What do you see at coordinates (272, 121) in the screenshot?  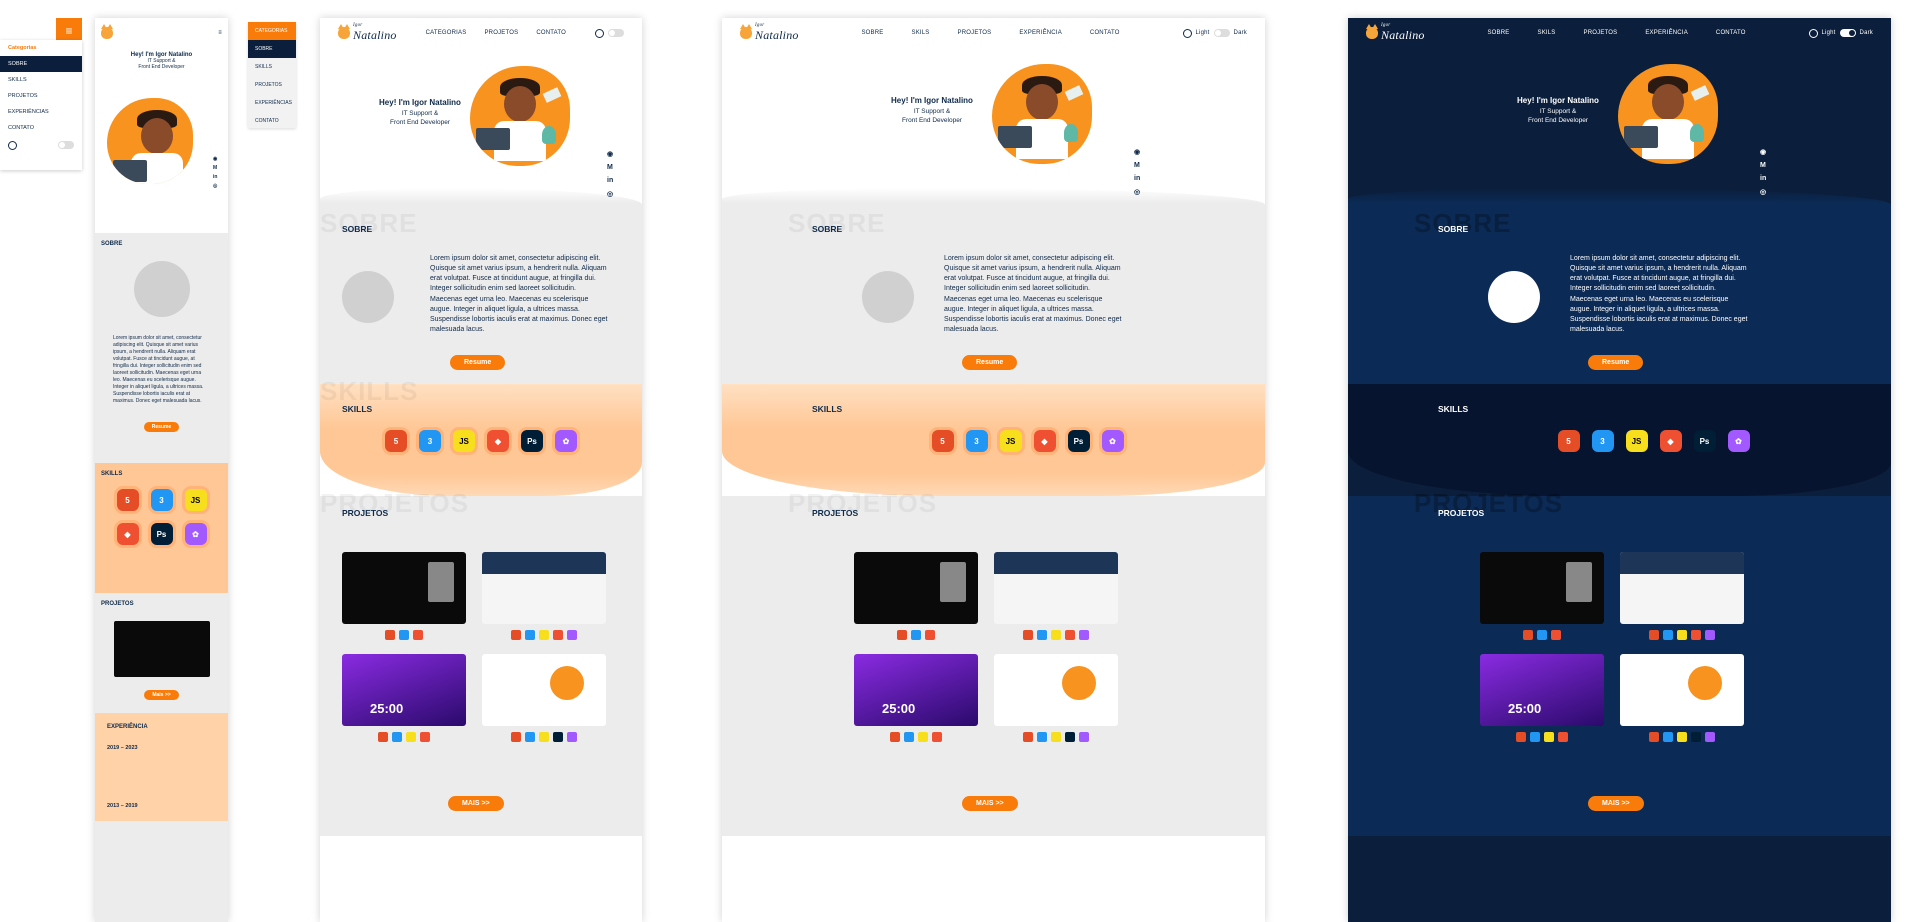 I see `dropdown-item-contato: CONTATO` at bounding box center [272, 121].